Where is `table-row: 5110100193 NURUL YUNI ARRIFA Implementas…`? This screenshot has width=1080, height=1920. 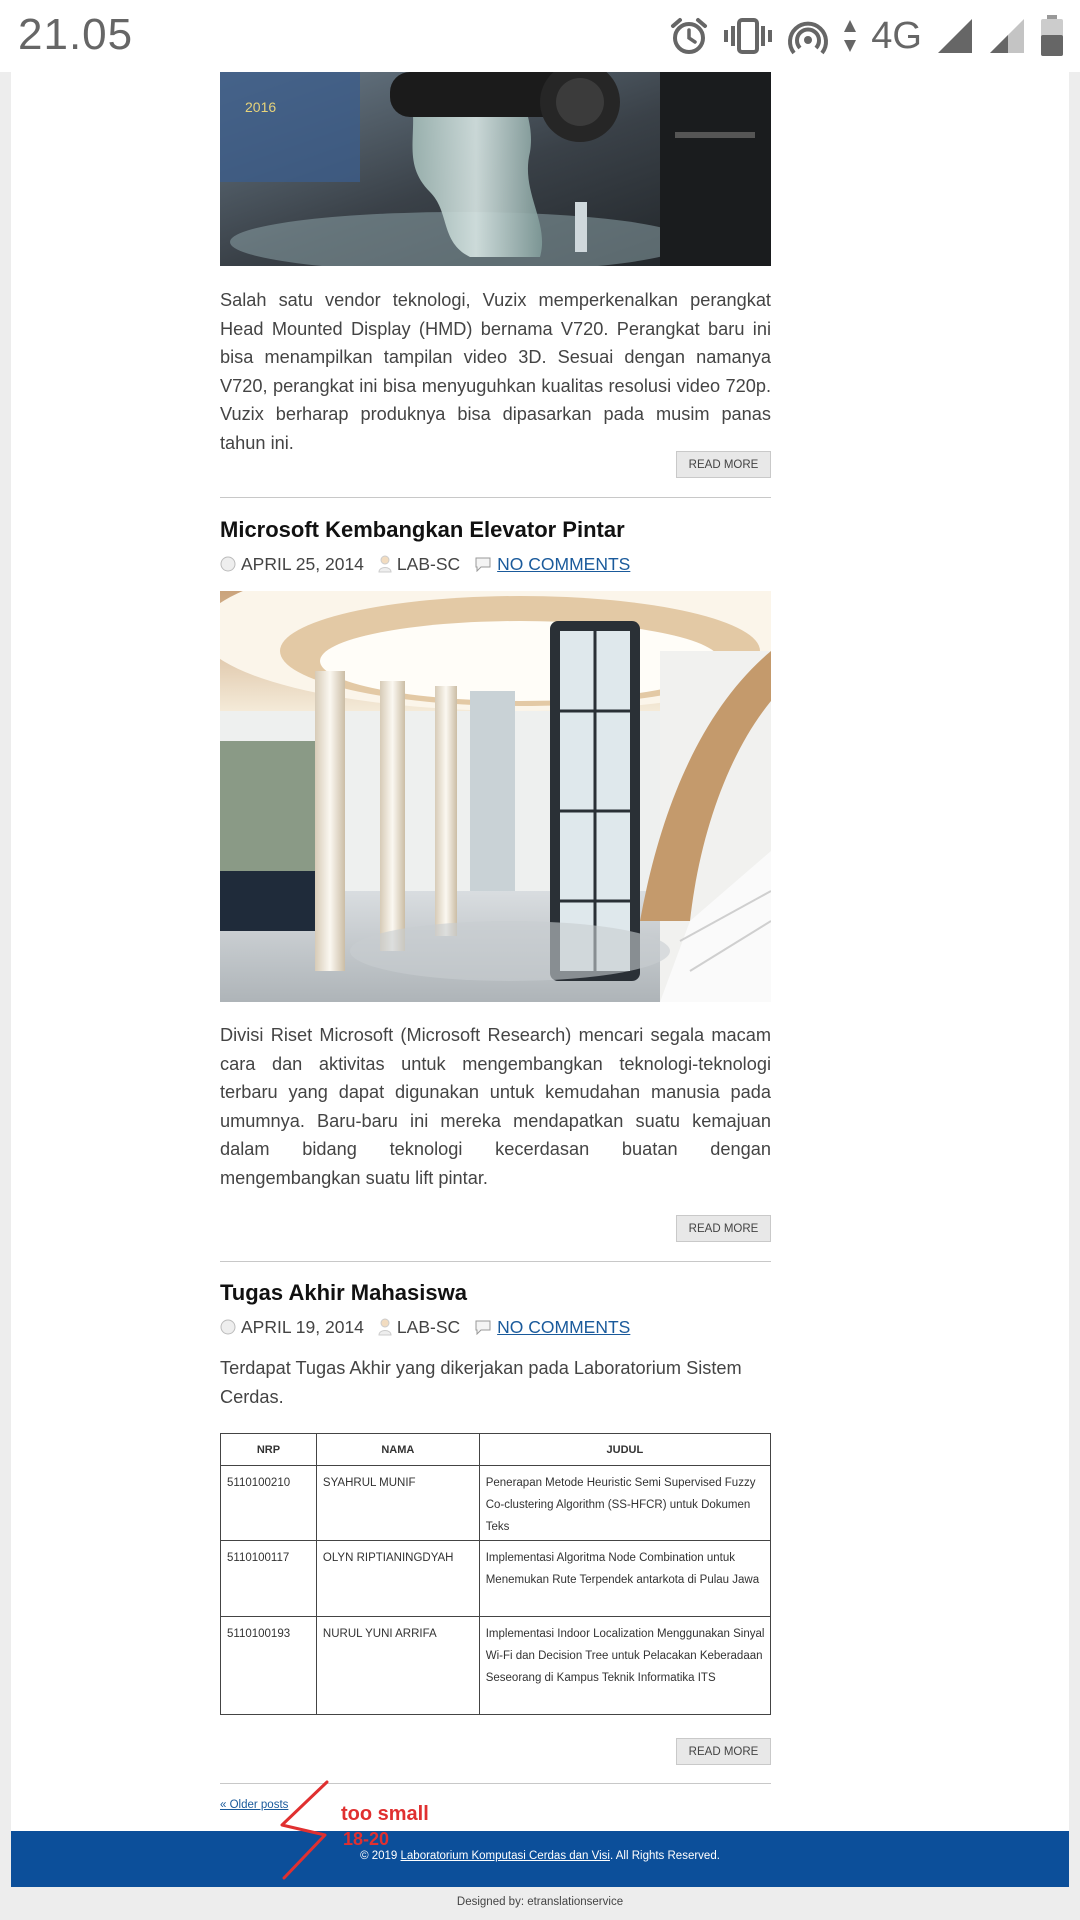 table-row: 5110100193 NURUL YUNI ARRIFA Implementas… is located at coordinates (496, 1665).